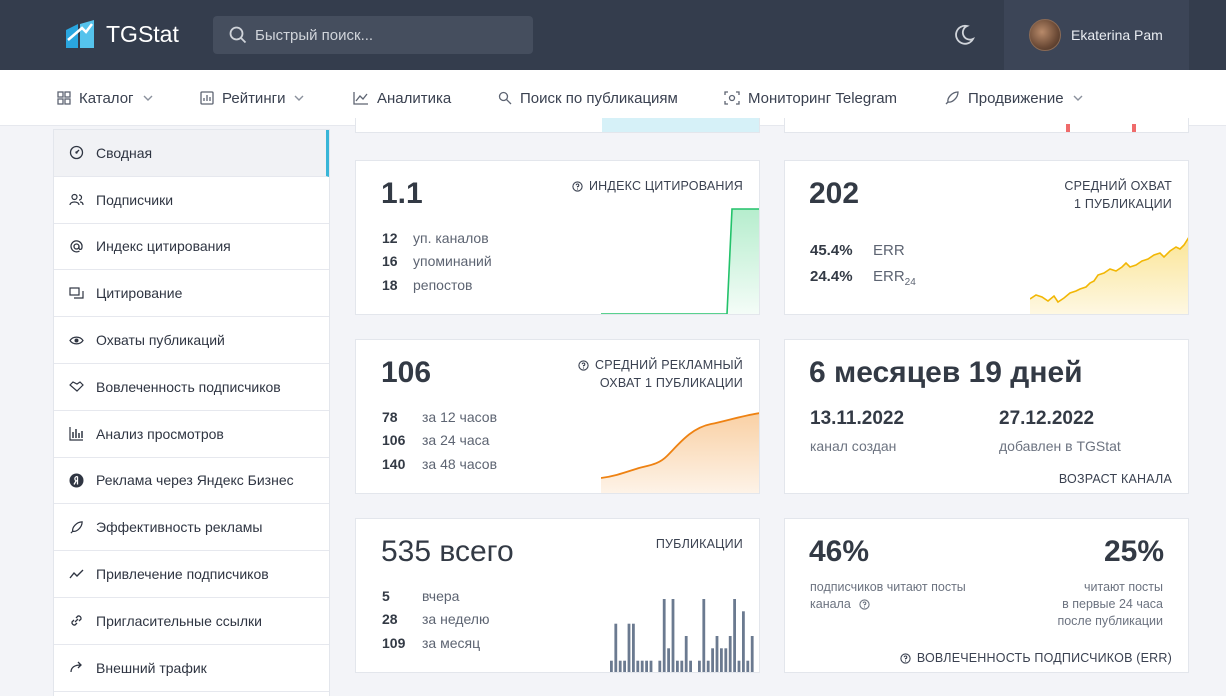 The width and height of the screenshot is (1226, 696). Describe the element at coordinates (456, 619) in the screenshot. I see `row-label: за неделю` at that location.